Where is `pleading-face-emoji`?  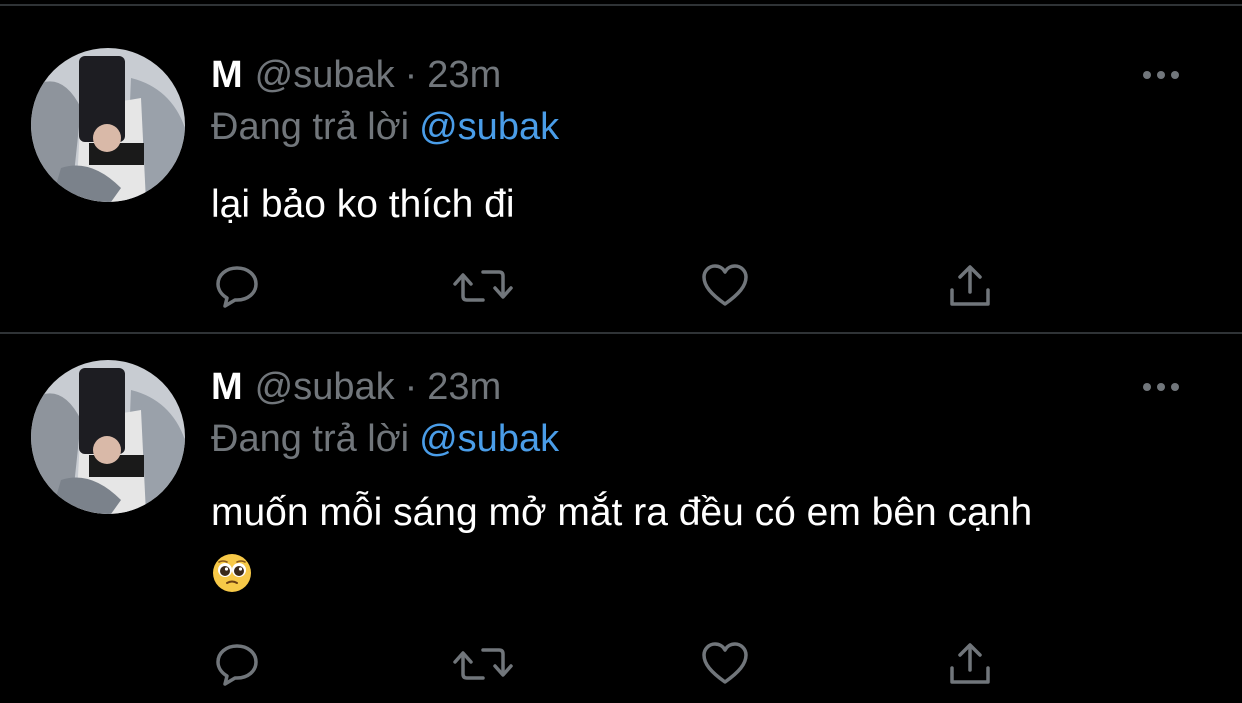
pleading-face-emoji is located at coordinates (232, 573).